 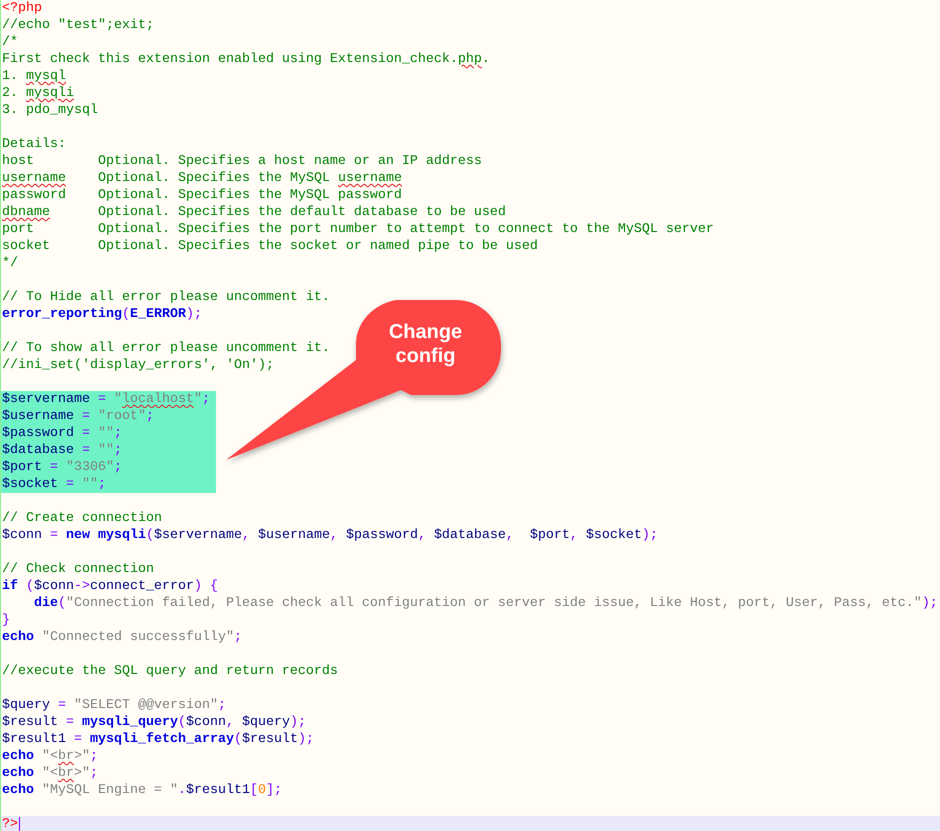 I want to click on code-line: }, so click(x=6, y=620).